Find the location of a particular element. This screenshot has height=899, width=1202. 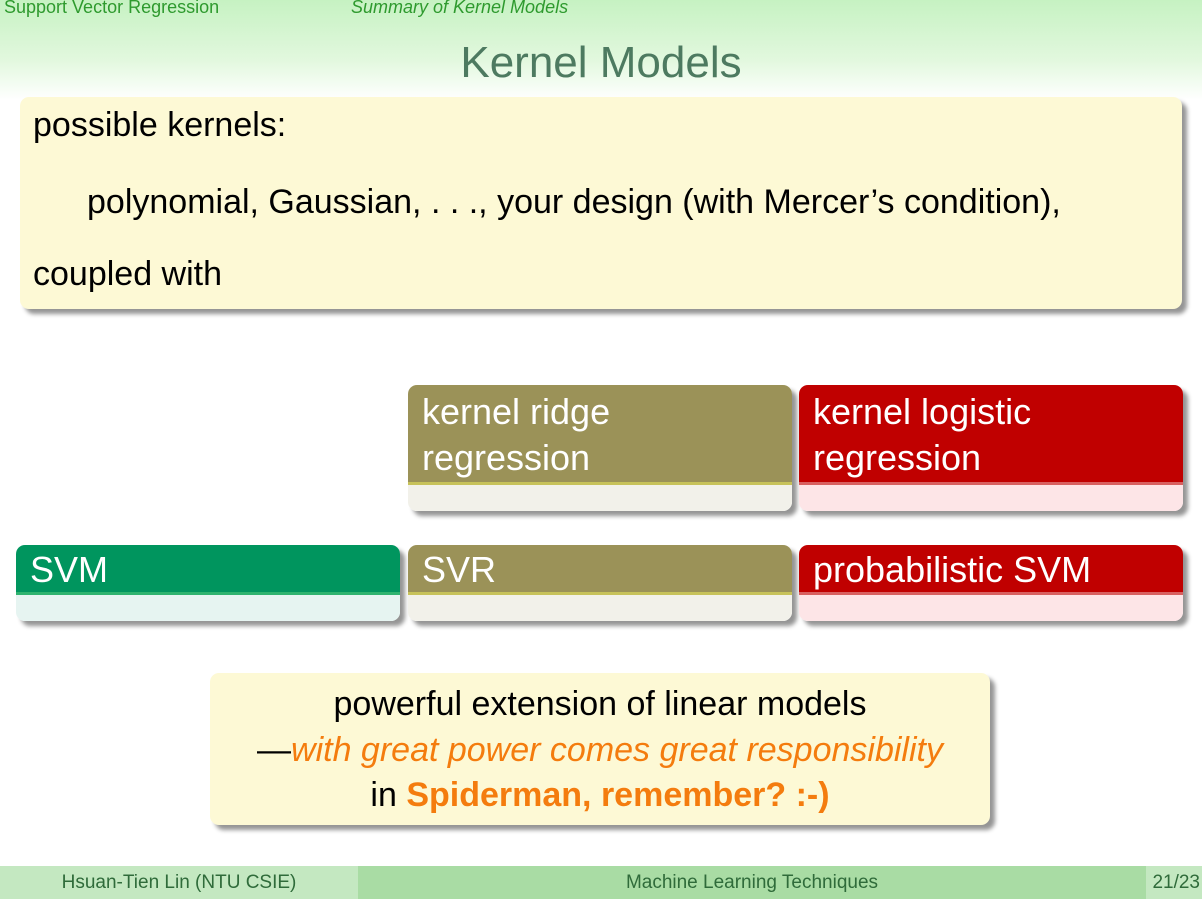

nav-subsection-link: Summary of Kernel Models is located at coordinates (459, 9).